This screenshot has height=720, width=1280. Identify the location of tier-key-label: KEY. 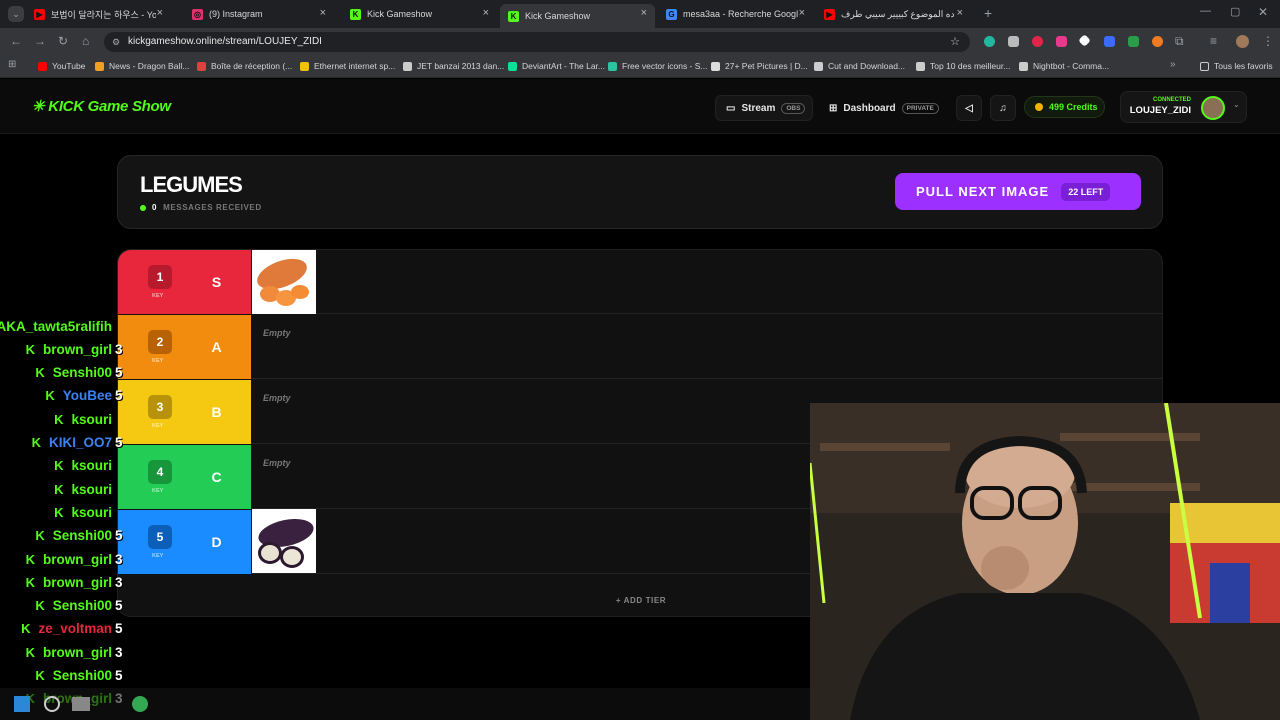
(158, 426).